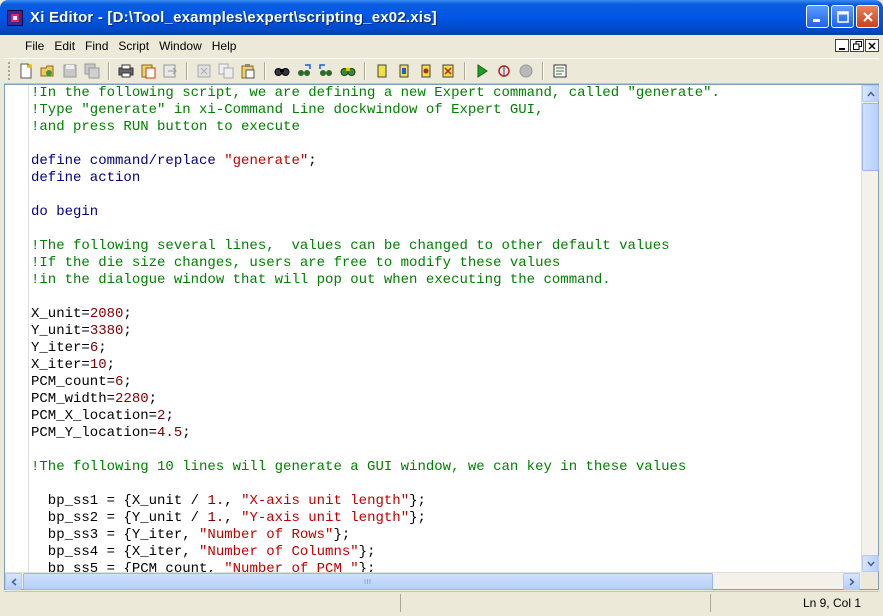 The width and height of the screenshot is (883, 616). Describe the element at coordinates (446, 178) in the screenshot. I see `code-line: define action` at that location.